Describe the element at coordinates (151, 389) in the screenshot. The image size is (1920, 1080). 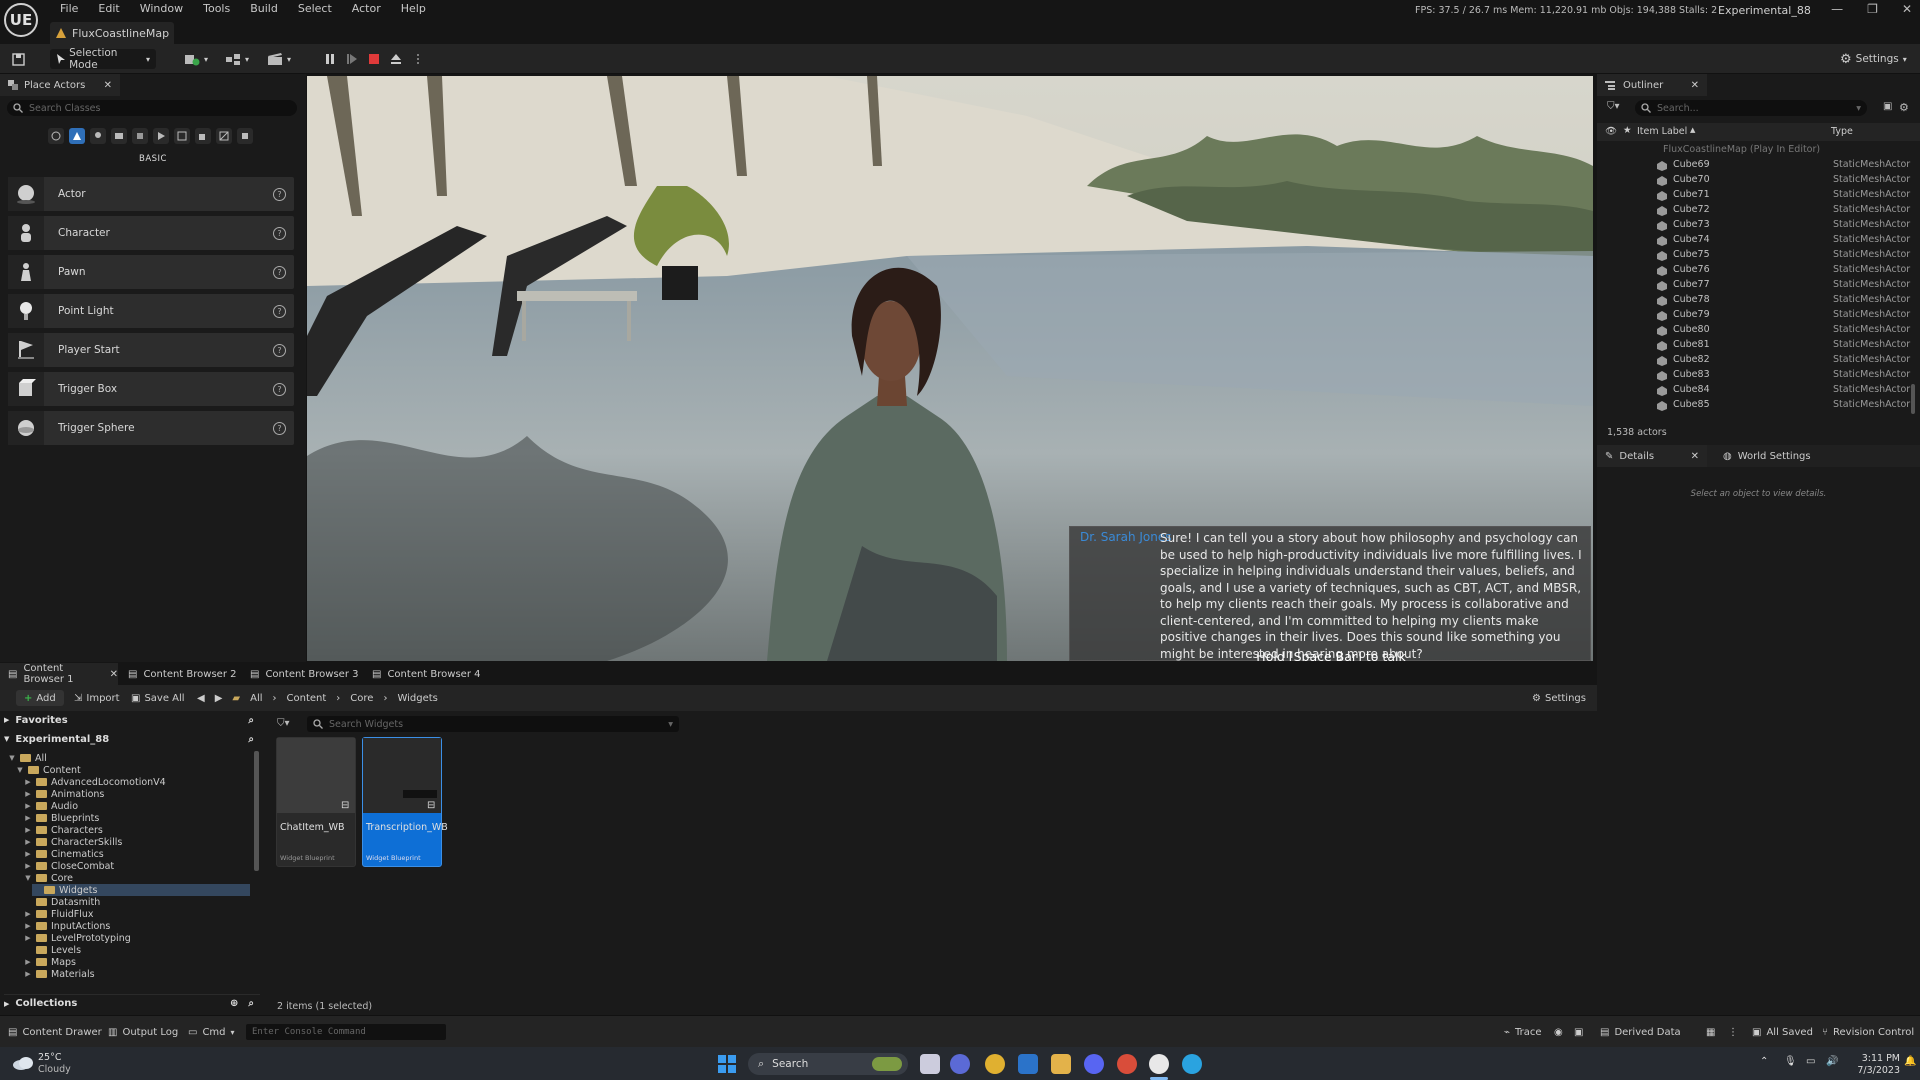
I see `place-trigger-box-item: Trigger Box ?` at that location.